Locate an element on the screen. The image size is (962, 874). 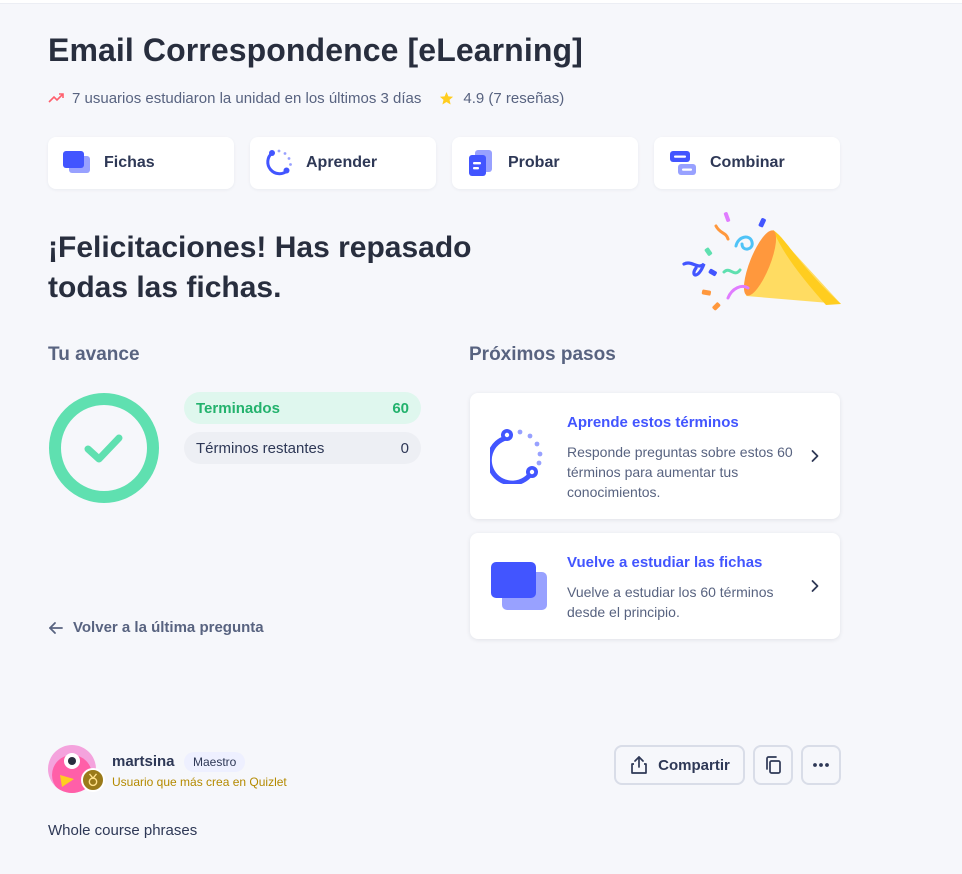
top-bar is located at coordinates (481, 2).